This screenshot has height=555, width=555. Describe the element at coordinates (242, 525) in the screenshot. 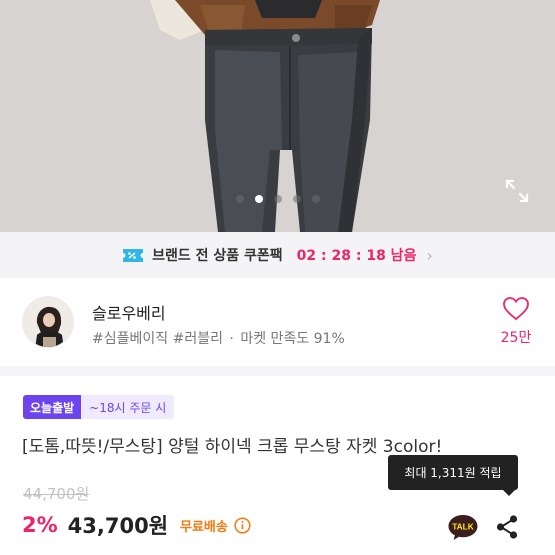

I see `info-icon` at that location.